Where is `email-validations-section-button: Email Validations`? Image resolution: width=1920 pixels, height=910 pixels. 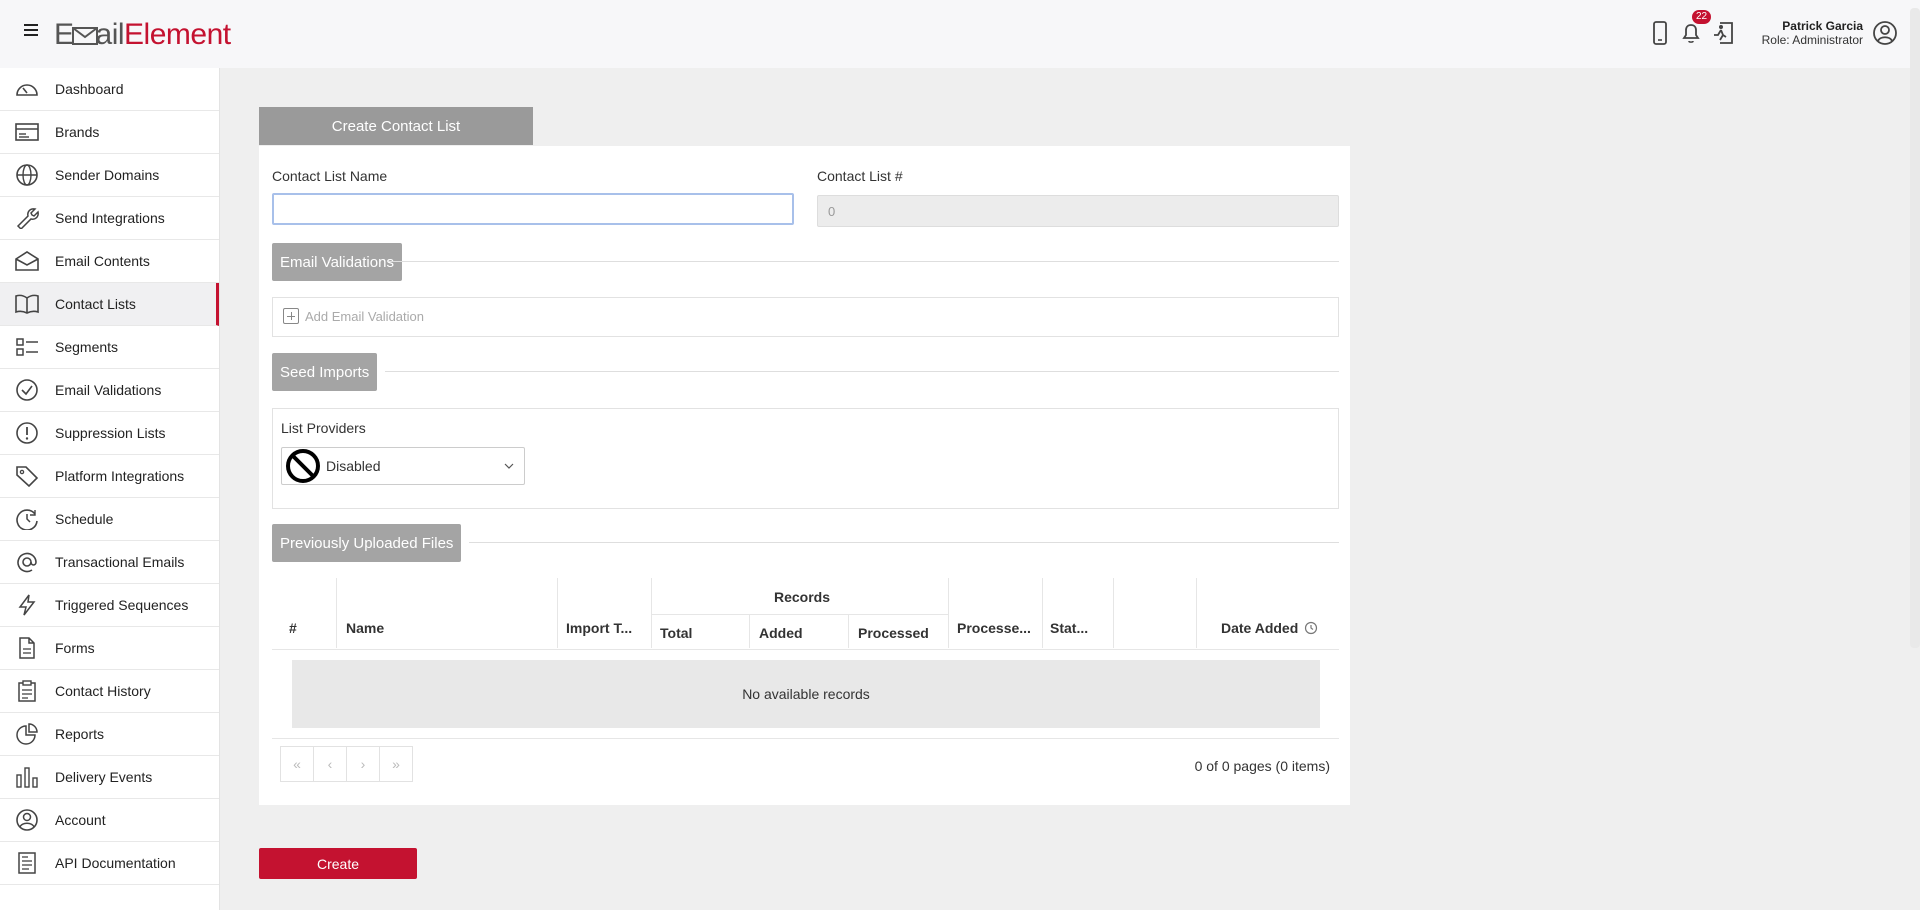
email-validations-section-button: Email Validations is located at coordinates (337, 262).